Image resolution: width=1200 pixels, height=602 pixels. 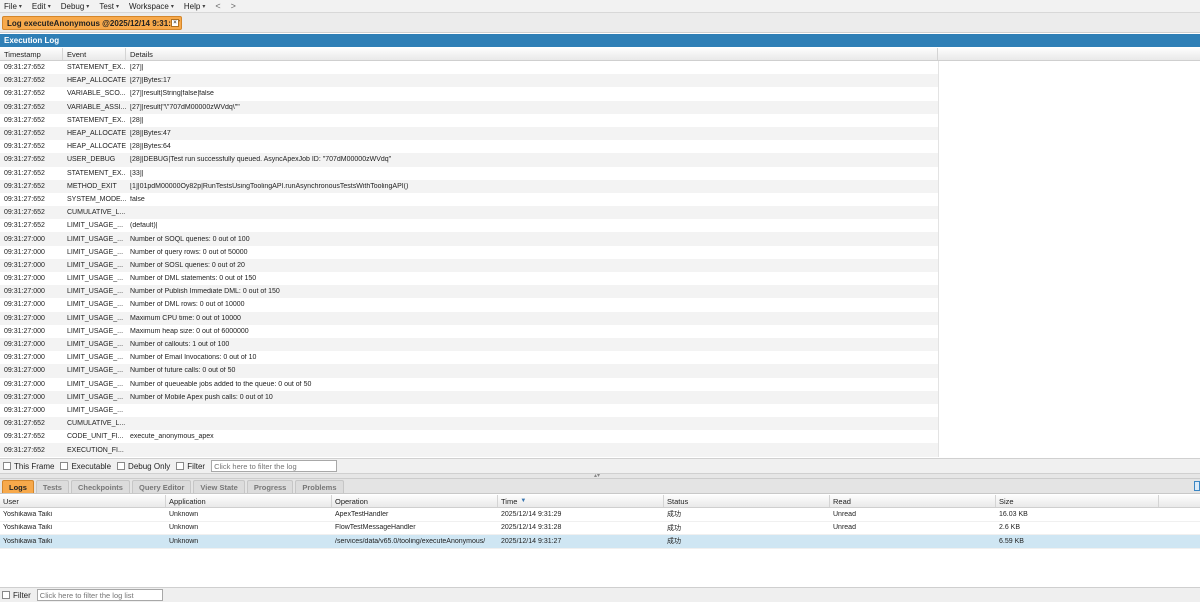 I want to click on tab-view-state: View State, so click(x=219, y=486).